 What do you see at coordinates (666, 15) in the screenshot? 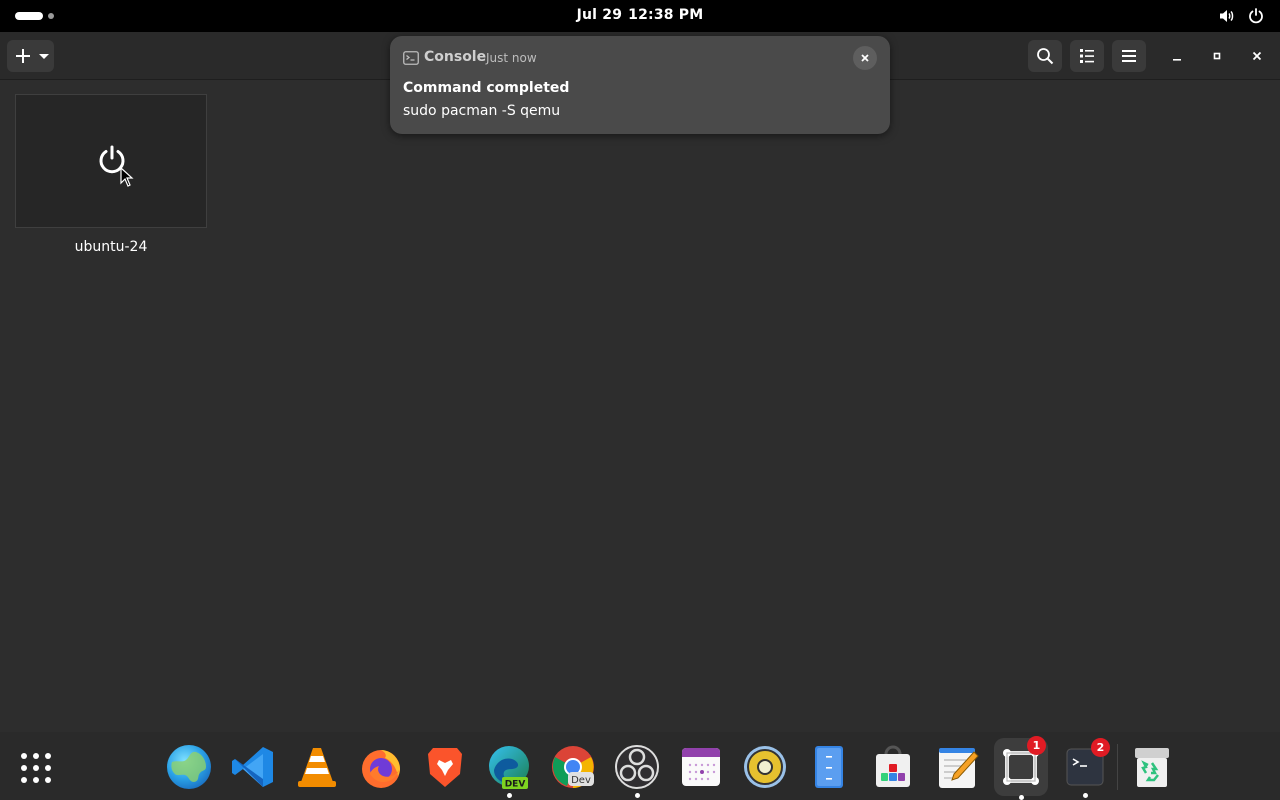
I see `clock-time: 12:38 PM` at bounding box center [666, 15].